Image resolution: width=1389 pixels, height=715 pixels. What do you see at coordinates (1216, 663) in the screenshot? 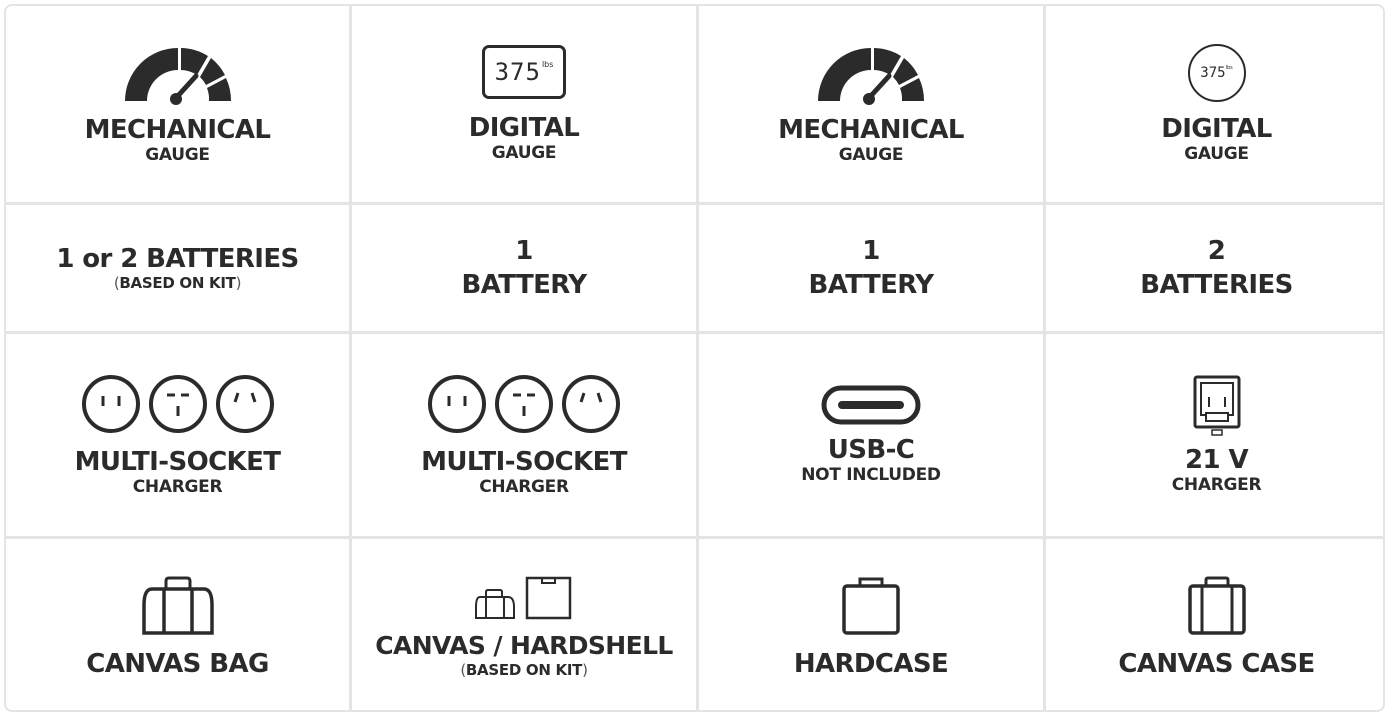
I see `cell-title: CANVAS CASE` at bounding box center [1216, 663].